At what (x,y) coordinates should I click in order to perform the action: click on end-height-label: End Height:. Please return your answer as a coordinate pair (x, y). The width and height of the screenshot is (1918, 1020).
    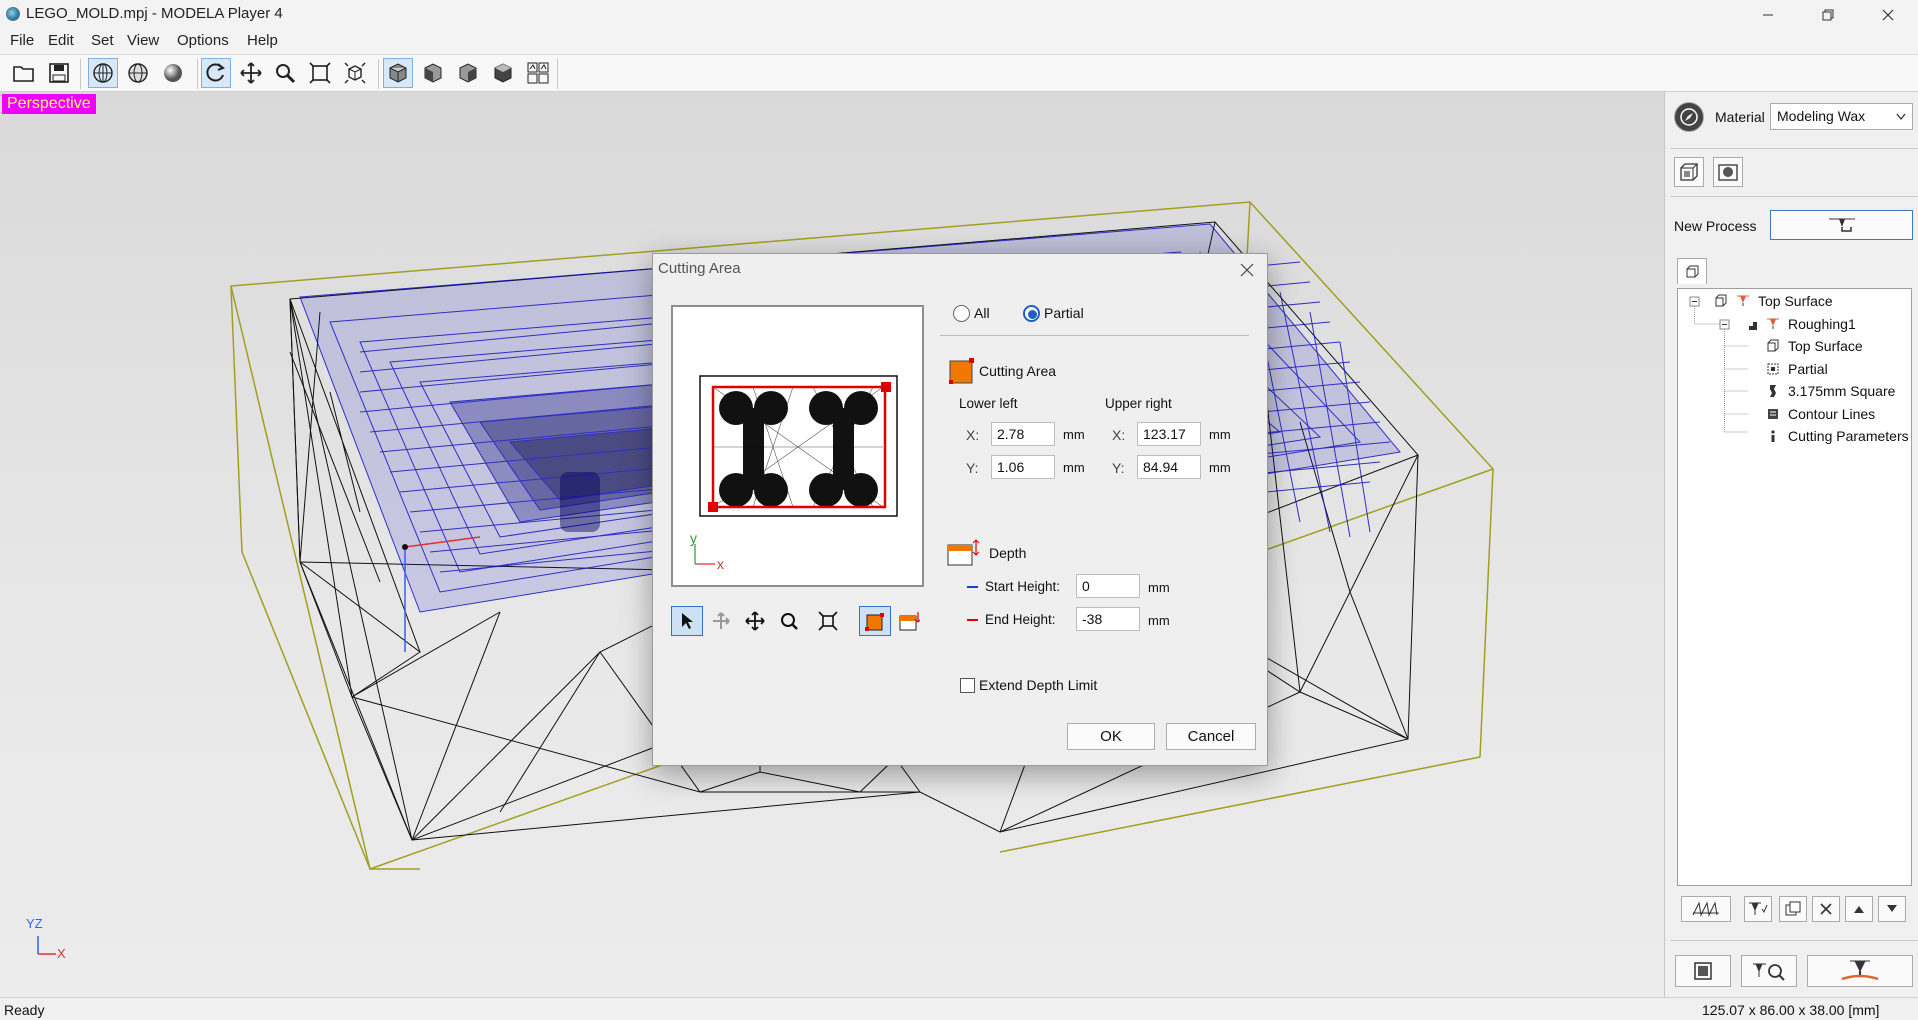
    Looking at the image, I should click on (1020, 619).